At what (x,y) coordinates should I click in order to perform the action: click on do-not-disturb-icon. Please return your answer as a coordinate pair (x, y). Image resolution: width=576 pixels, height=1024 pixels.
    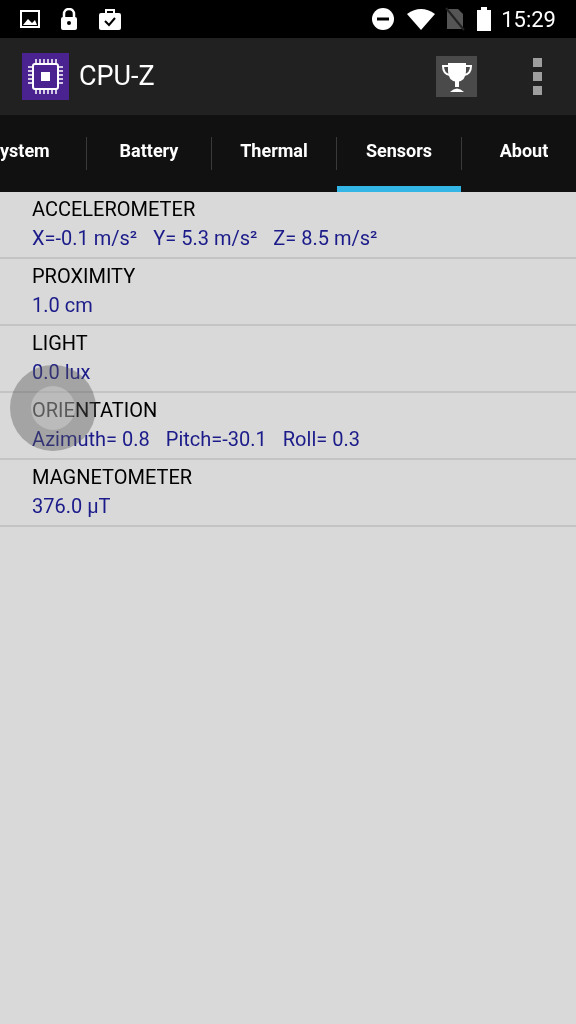
    Looking at the image, I should click on (383, 19).